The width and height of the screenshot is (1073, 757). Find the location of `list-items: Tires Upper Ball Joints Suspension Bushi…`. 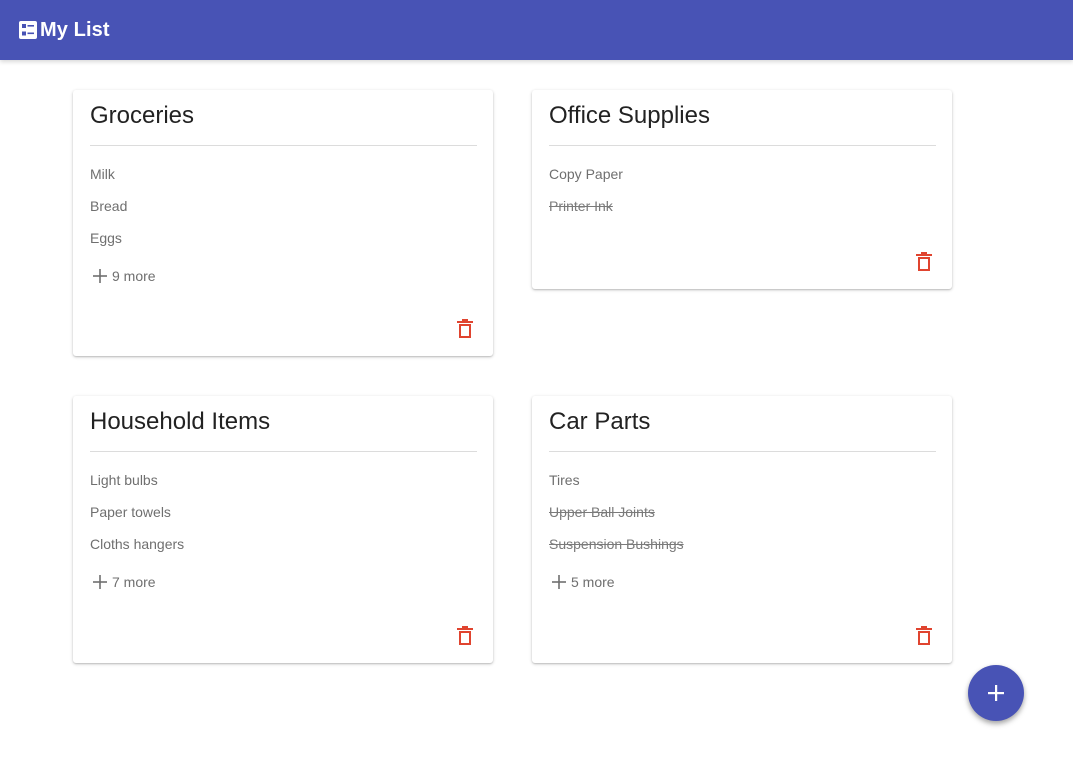

list-items: Tires Upper Ball Joints Suspension Bushi… is located at coordinates (616, 535).